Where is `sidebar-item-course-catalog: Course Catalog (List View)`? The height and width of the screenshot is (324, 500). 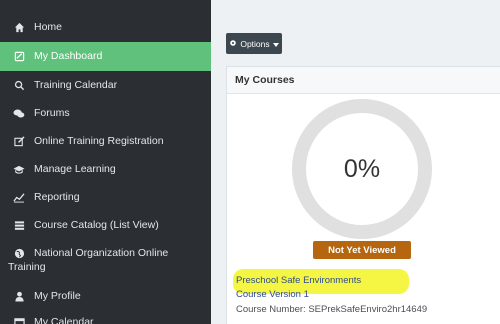 sidebar-item-course-catalog: Course Catalog (List View) is located at coordinates (105, 225).